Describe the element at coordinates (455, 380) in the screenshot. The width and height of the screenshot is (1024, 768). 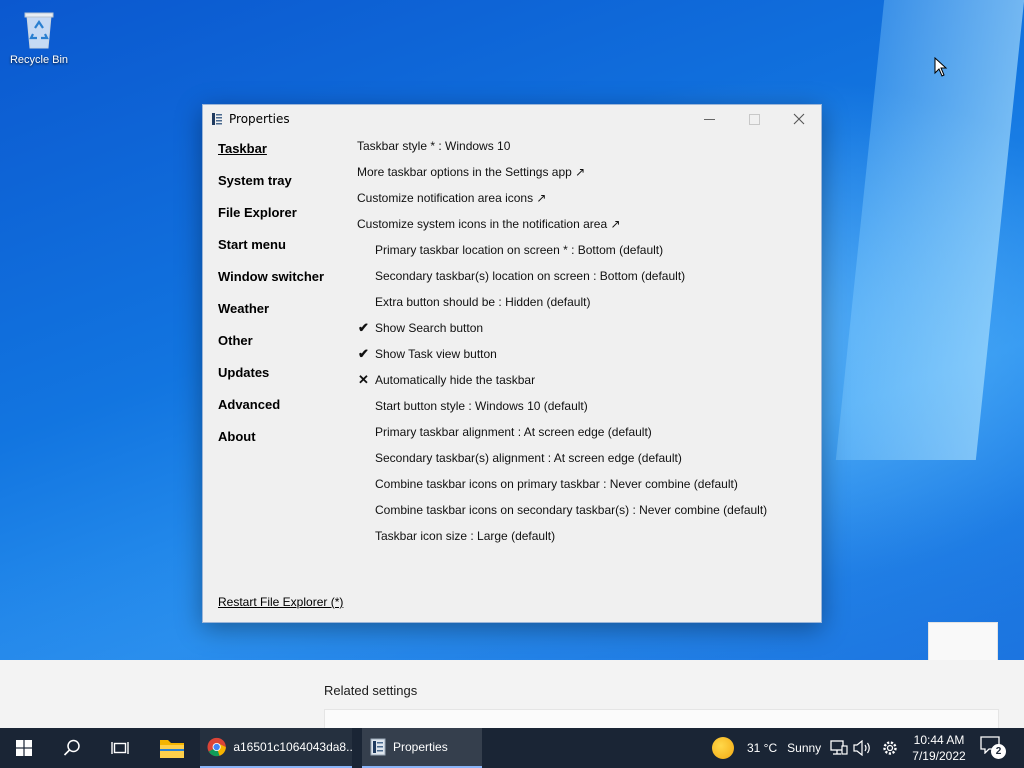
I see `option-label: Automatically hide the taskbar` at that location.